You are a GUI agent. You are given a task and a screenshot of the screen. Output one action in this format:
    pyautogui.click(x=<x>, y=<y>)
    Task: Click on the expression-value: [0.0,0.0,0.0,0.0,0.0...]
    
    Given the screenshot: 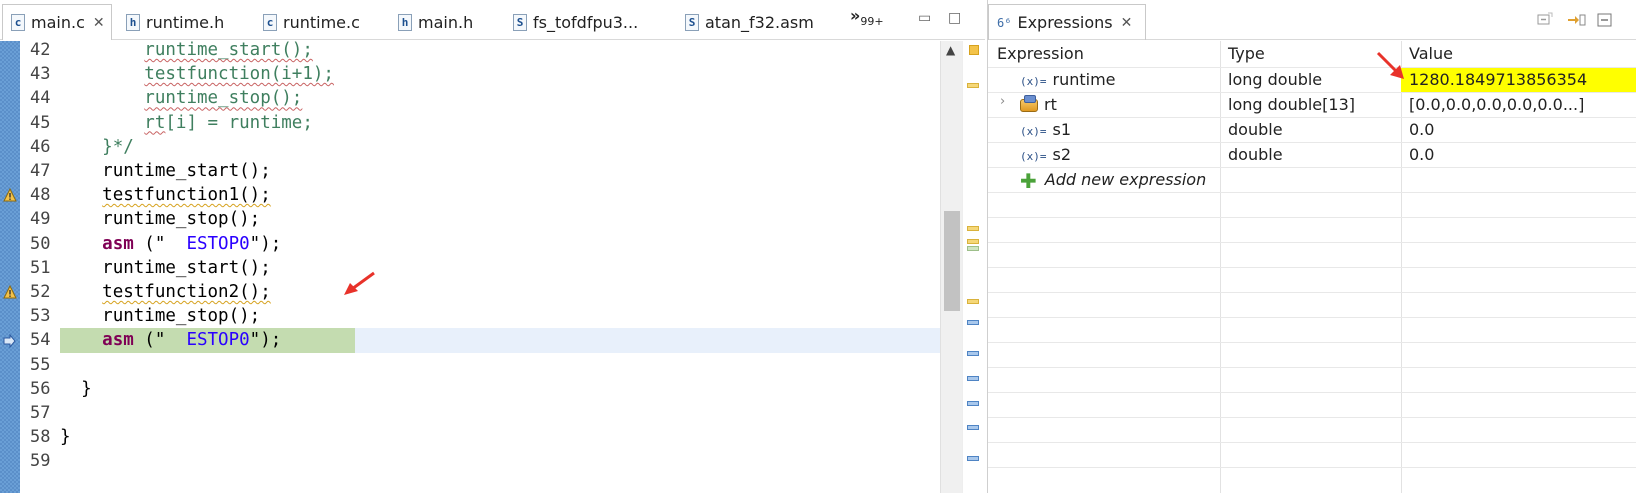 What is the action you would take?
    pyautogui.click(x=1521, y=105)
    